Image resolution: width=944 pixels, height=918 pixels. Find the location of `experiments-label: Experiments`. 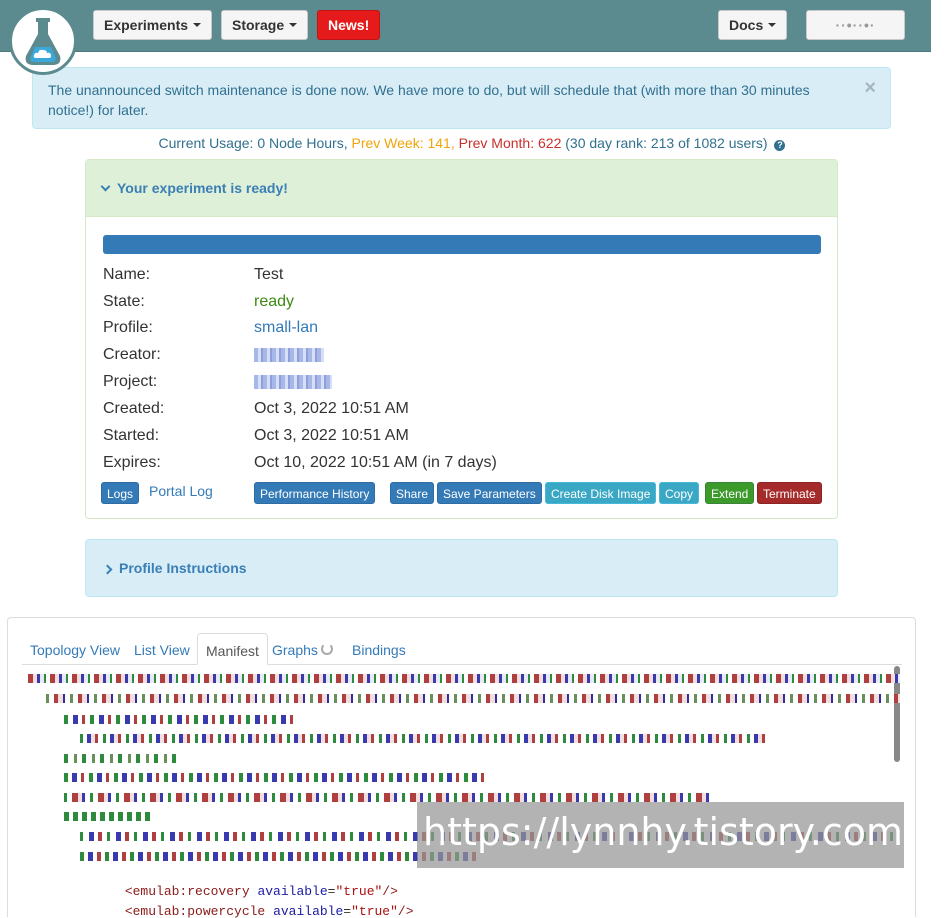

experiments-label: Experiments is located at coordinates (146, 25).